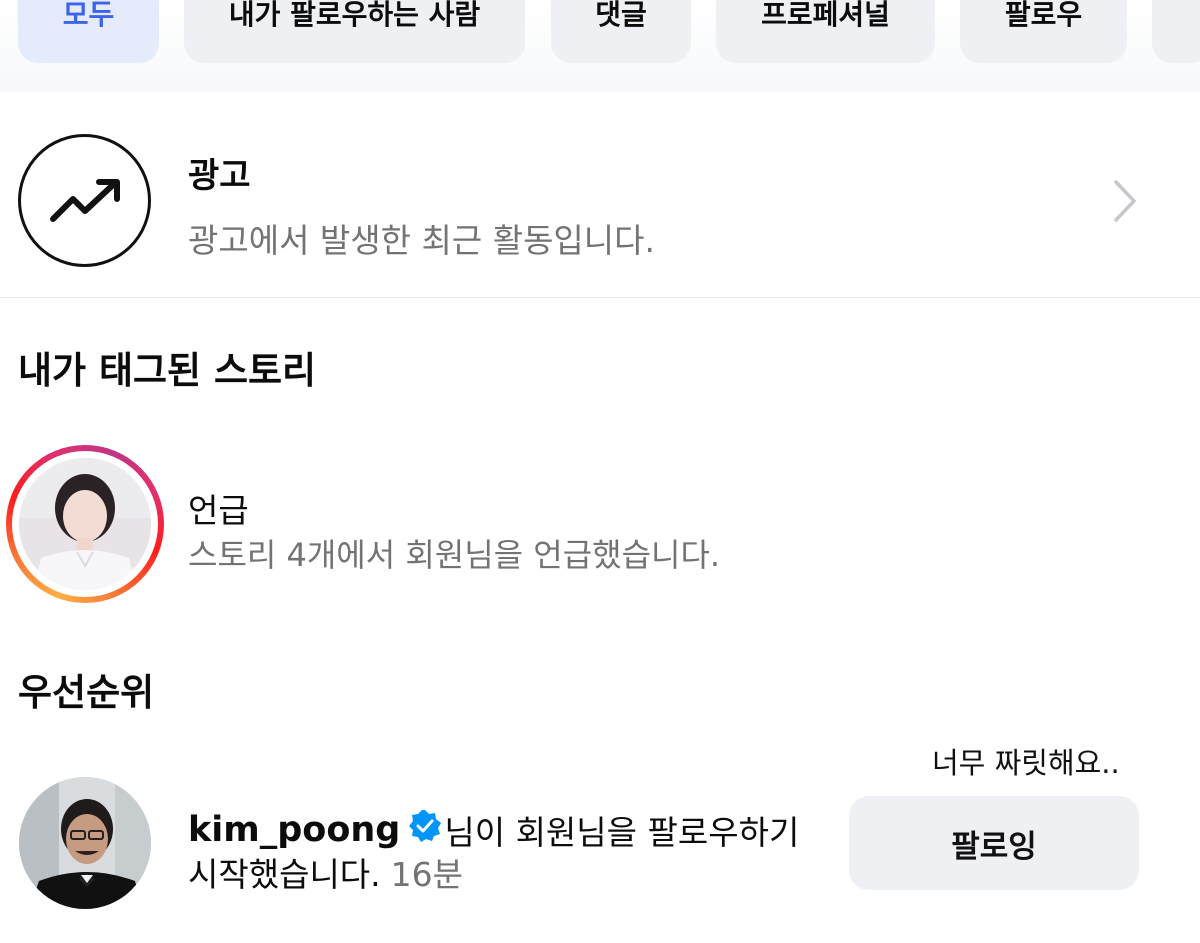  What do you see at coordinates (427, 874) in the screenshot?
I see `timestamp: 16분` at bounding box center [427, 874].